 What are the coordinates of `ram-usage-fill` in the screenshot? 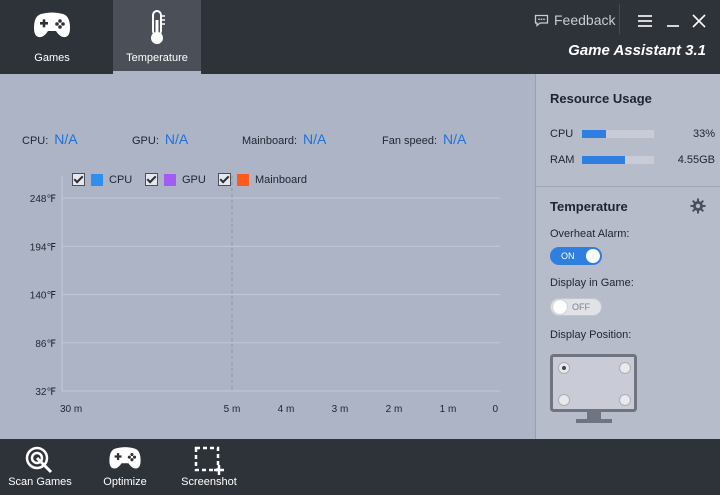 It's located at (604, 160).